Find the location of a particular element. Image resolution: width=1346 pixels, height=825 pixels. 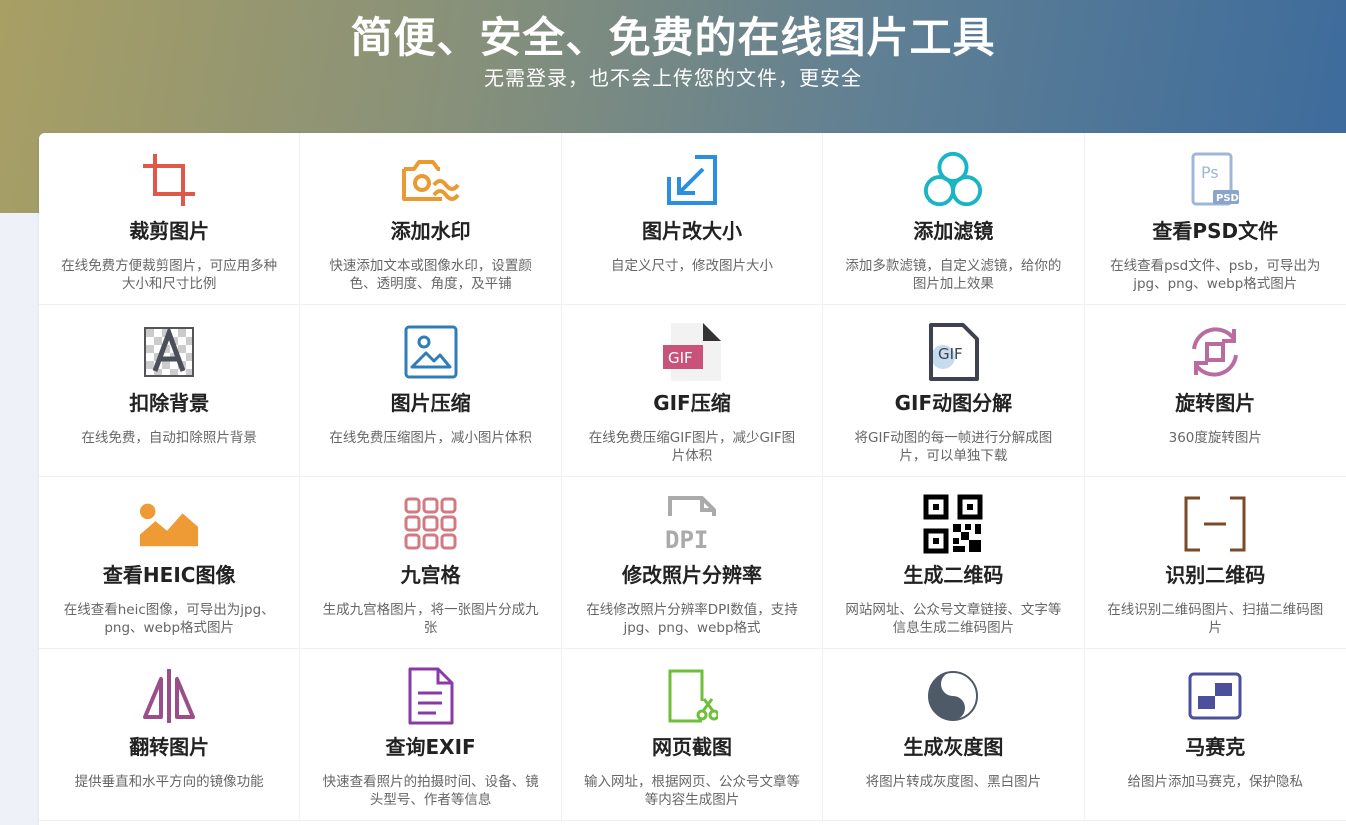

tool-desc: 快速添加文本或图像水印，设置颜色、透明度、角度，及平铺 is located at coordinates (430, 275).